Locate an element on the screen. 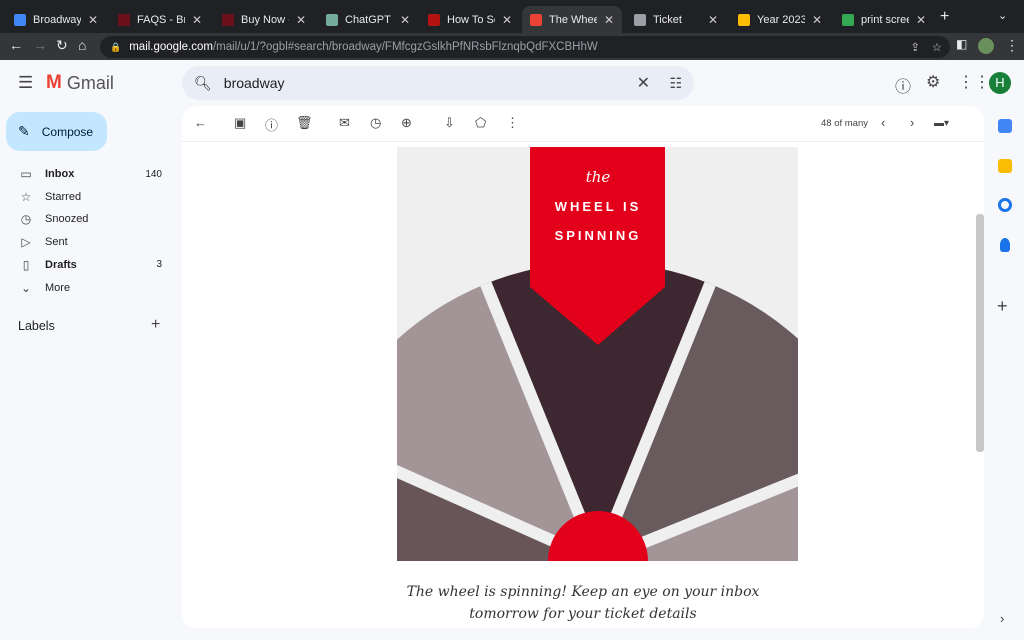 Image resolution: width=1024 pixels, height=640 pixels. archive-icon: ▣ is located at coordinates (240, 123).